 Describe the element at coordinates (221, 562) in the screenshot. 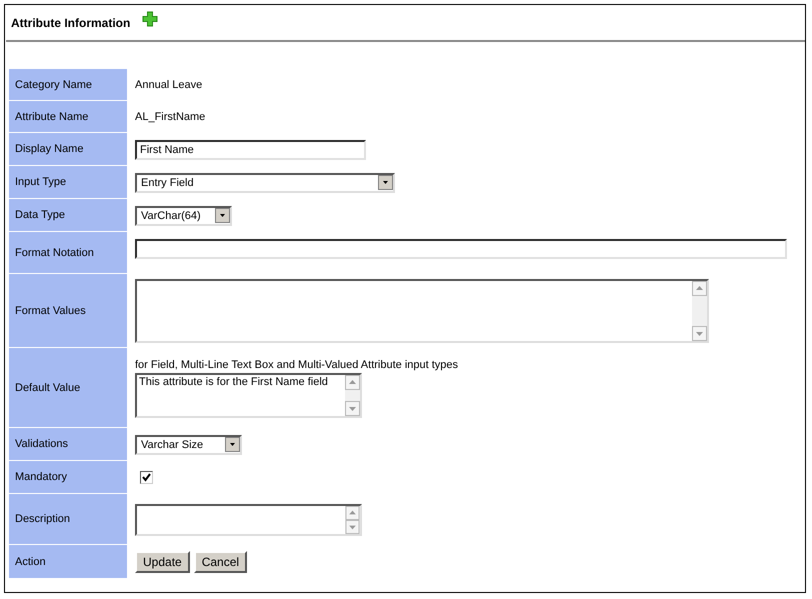

I see `form-button: Cancel` at that location.